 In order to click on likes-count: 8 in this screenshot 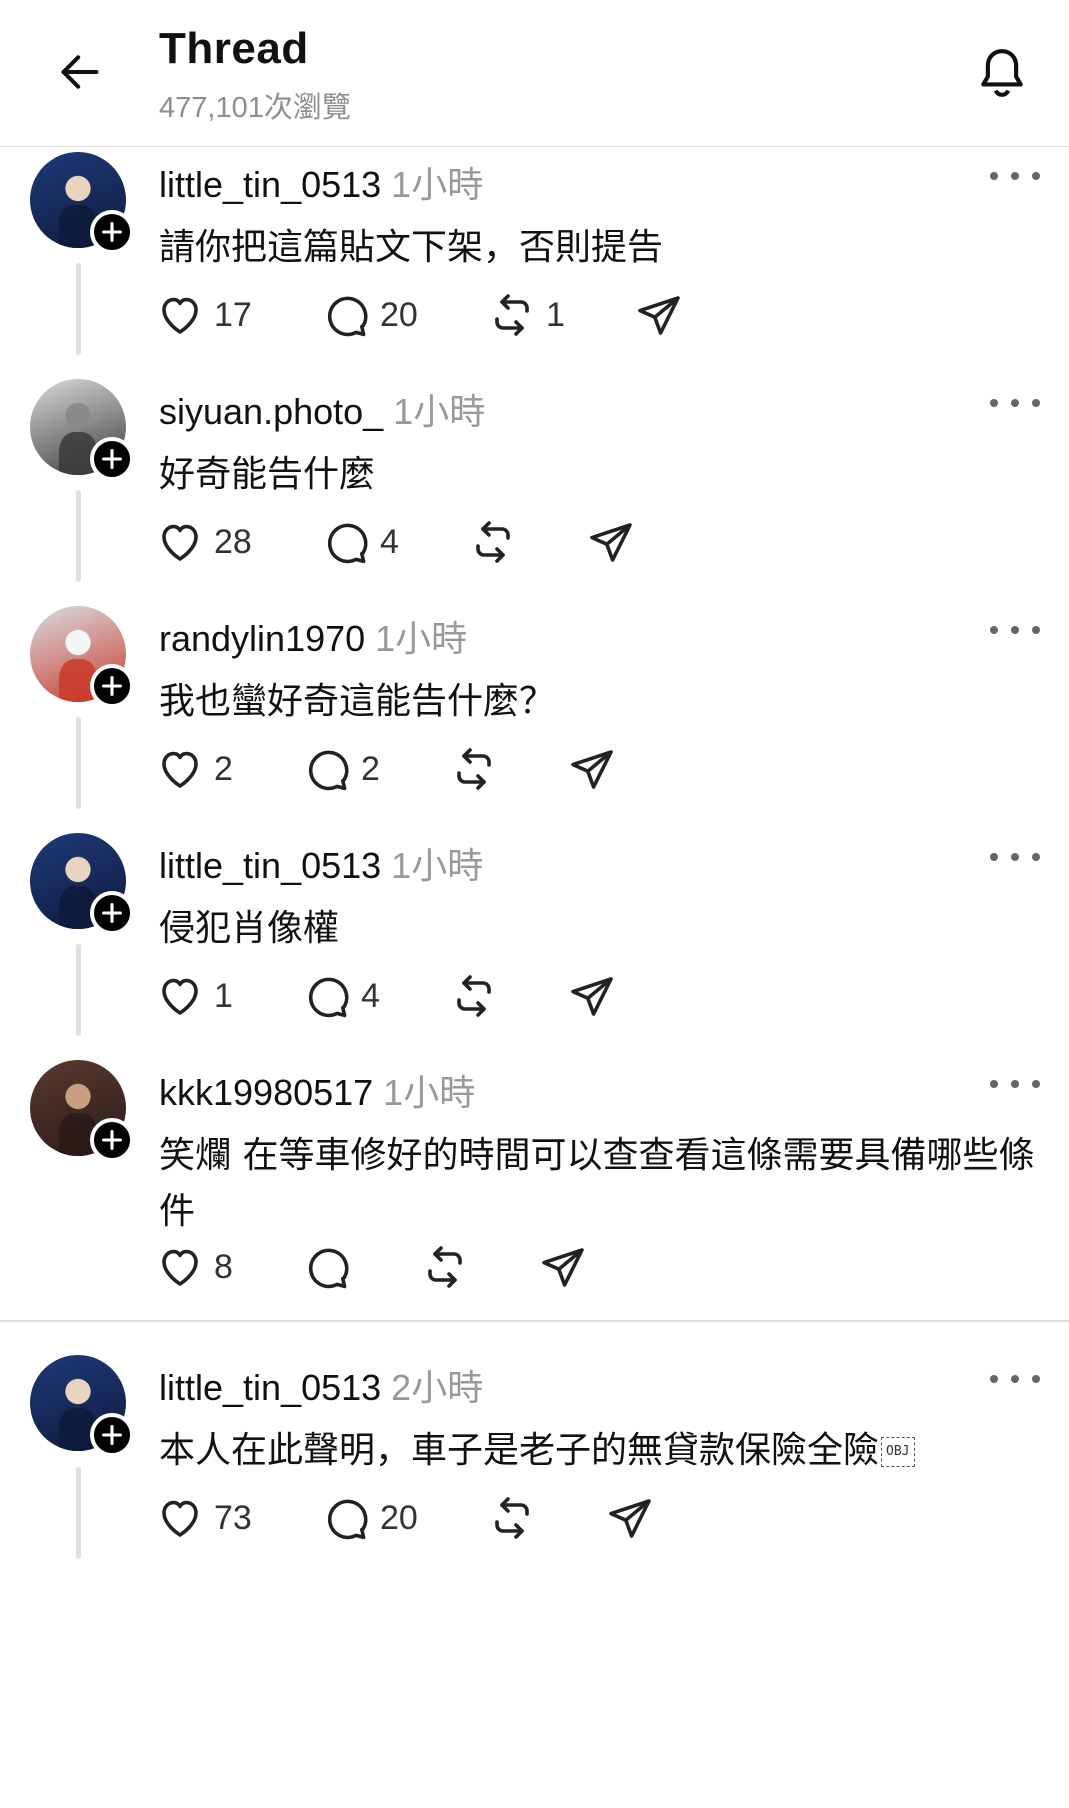, I will do `click(223, 1266)`.